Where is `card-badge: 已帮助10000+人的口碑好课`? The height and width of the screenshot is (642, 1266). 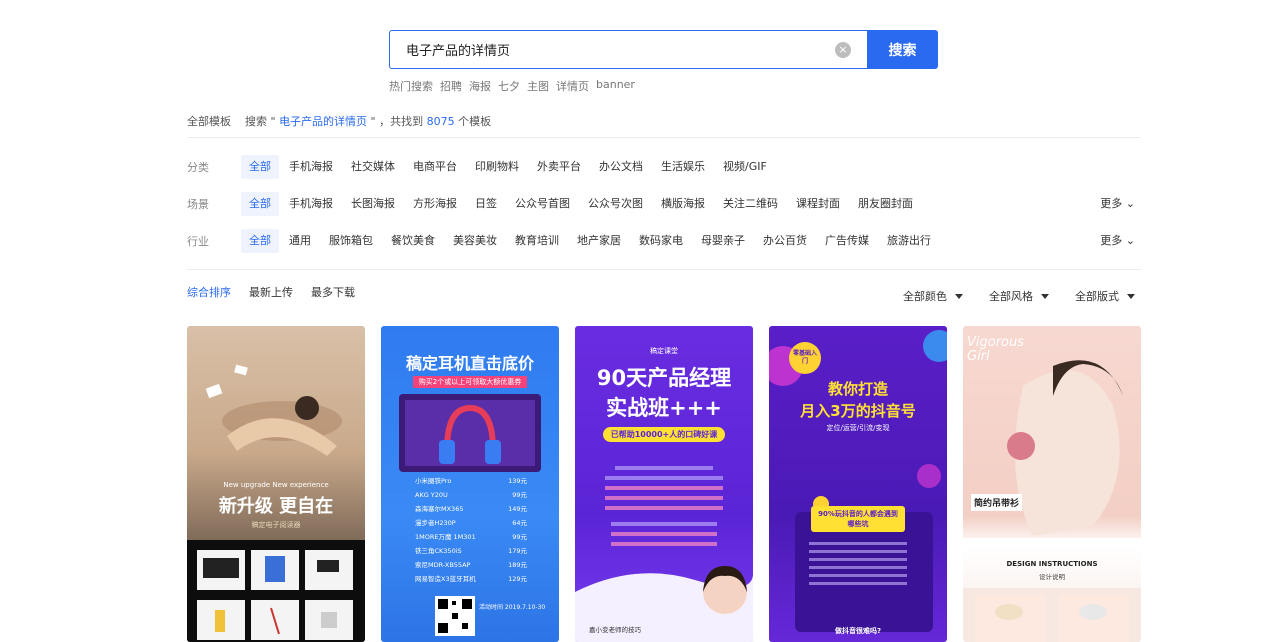 card-badge: 已帮助10000+人的口碑好课 is located at coordinates (664, 434).